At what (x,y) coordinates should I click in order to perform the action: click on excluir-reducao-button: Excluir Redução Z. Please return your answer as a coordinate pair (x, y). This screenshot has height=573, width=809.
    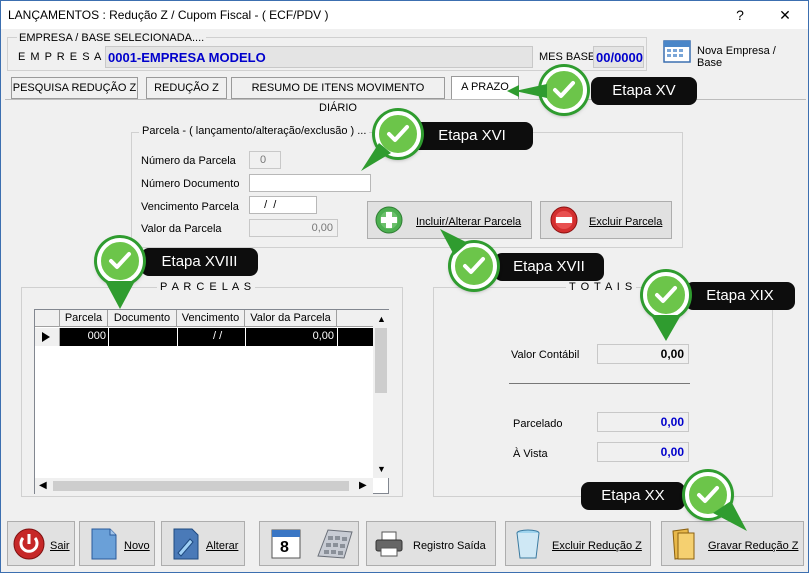
    Looking at the image, I should click on (578, 543).